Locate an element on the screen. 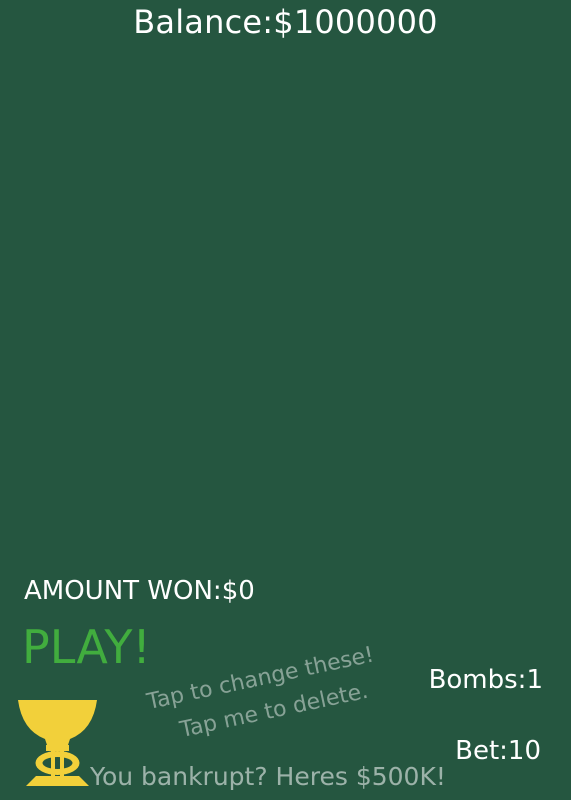 The width and height of the screenshot is (571, 800). bankrupt-refill-button: You bankrupt? Heres $500K! is located at coordinates (268, 776).